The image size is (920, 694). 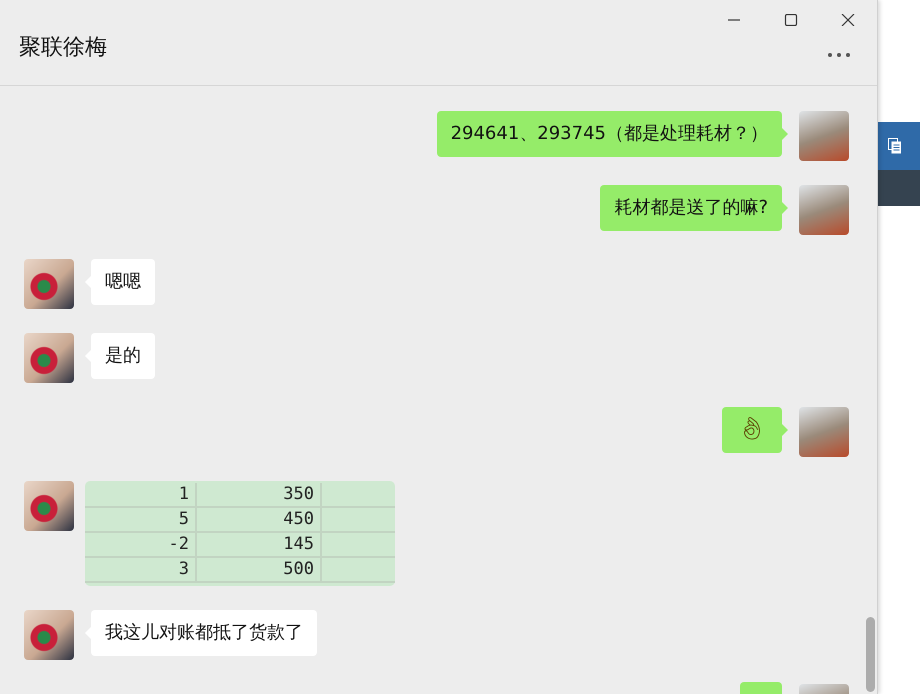 I want to click on spreadsheet-cell: 1, so click(x=141, y=494).